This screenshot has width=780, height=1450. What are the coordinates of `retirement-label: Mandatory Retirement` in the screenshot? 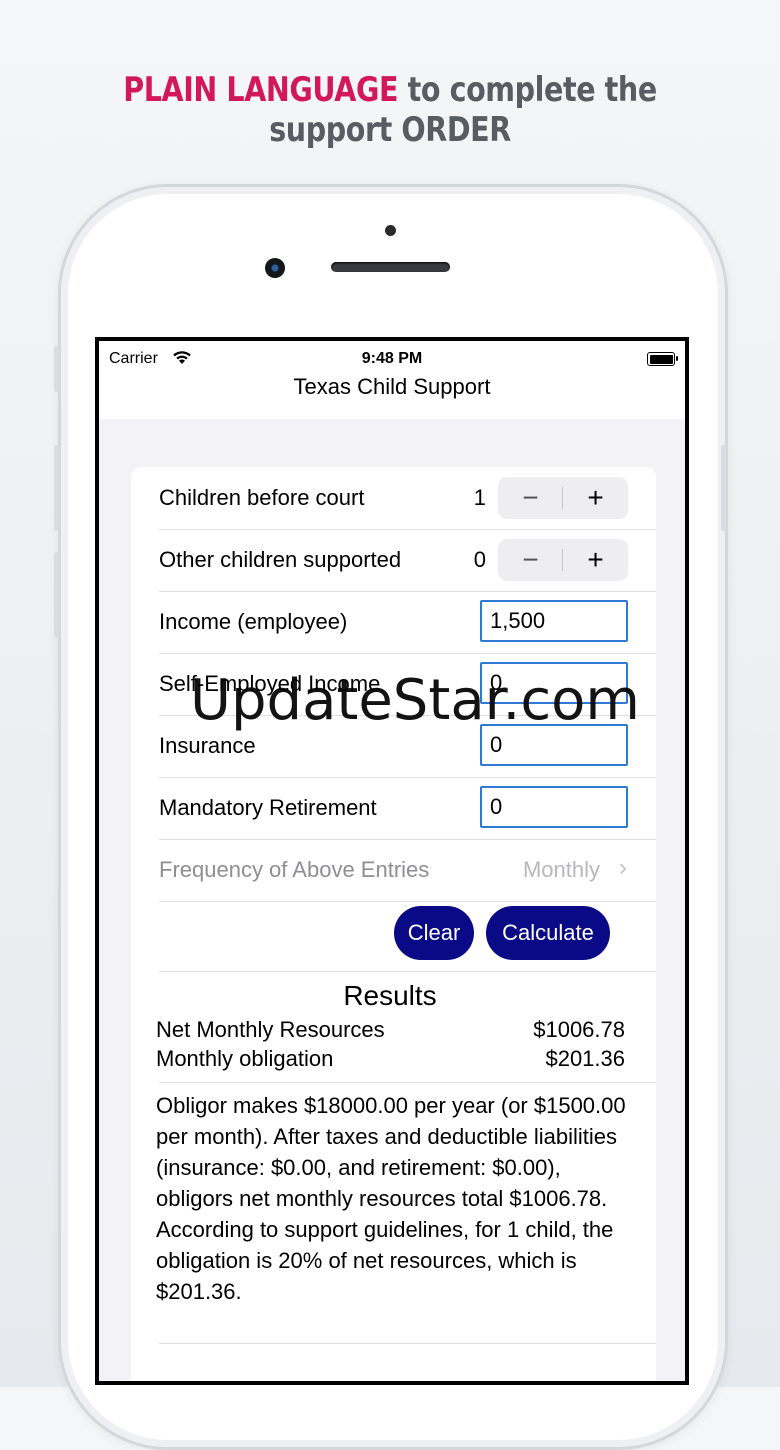 It's located at (268, 807).